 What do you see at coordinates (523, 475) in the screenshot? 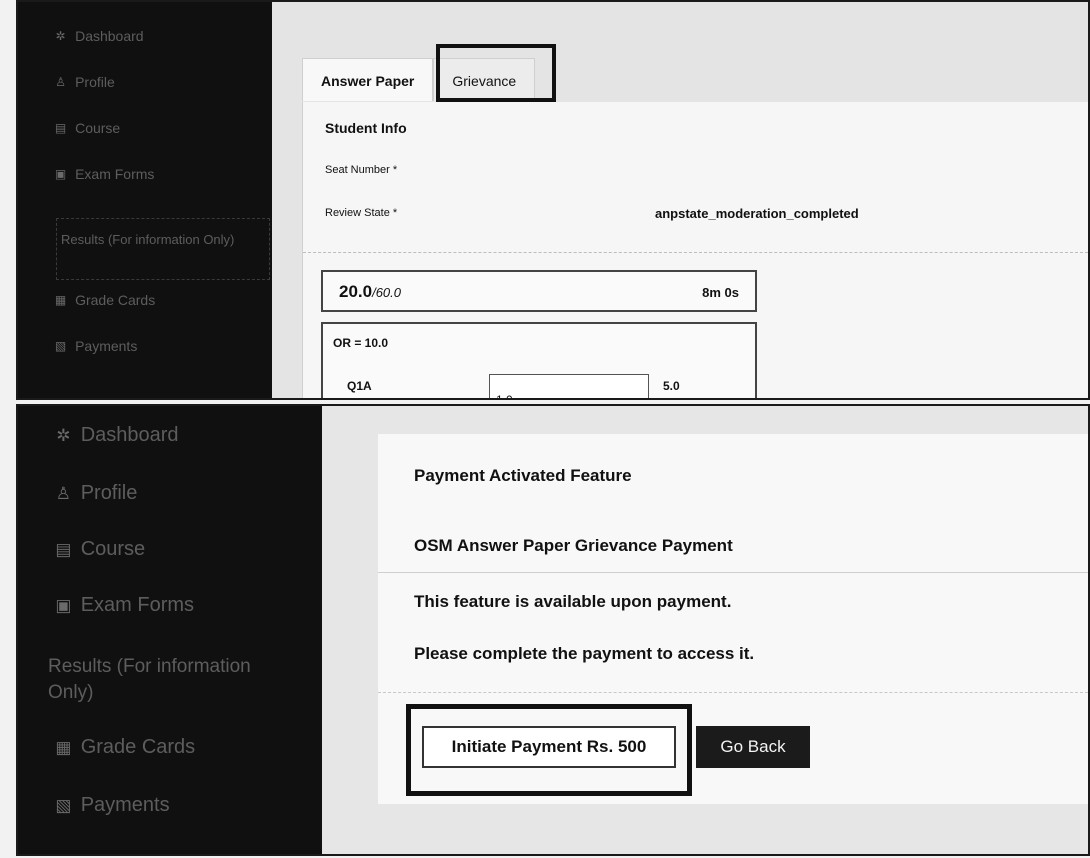
I see `payment-heading: Payment Activated Feature` at bounding box center [523, 475].